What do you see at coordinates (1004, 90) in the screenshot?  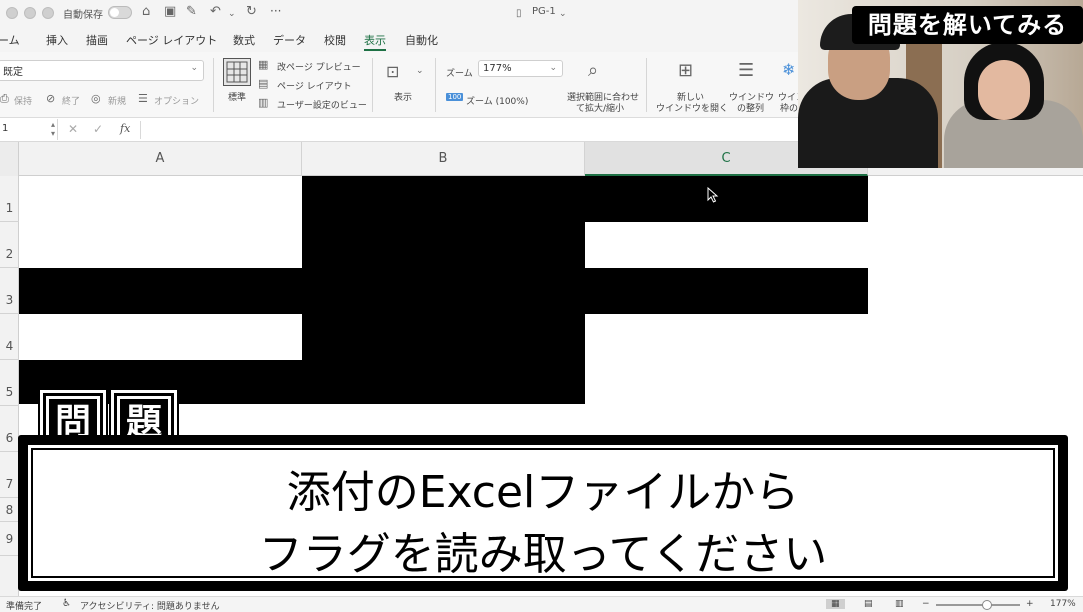 I see `presenter-2-face` at bounding box center [1004, 90].